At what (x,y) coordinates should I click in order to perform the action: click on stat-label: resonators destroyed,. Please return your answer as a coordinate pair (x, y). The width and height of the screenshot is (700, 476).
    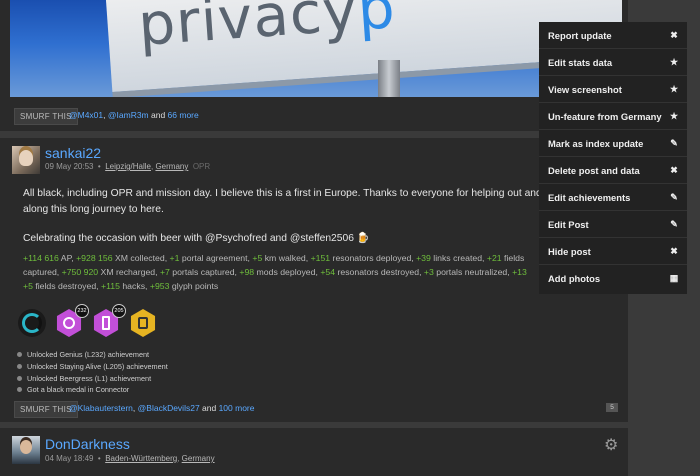
    Looking at the image, I should click on (379, 272).